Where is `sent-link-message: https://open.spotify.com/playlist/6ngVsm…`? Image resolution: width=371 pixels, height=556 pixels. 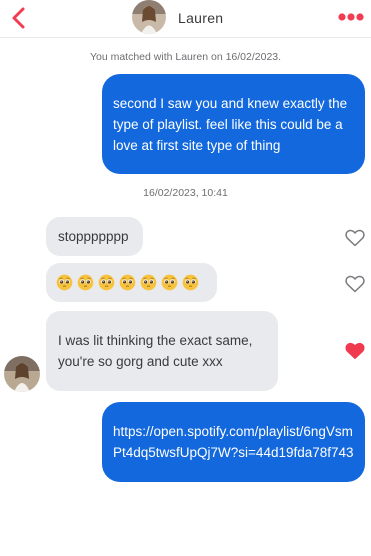
sent-link-message: https://open.spotify.com/playlist/6ngVsm… is located at coordinates (233, 442).